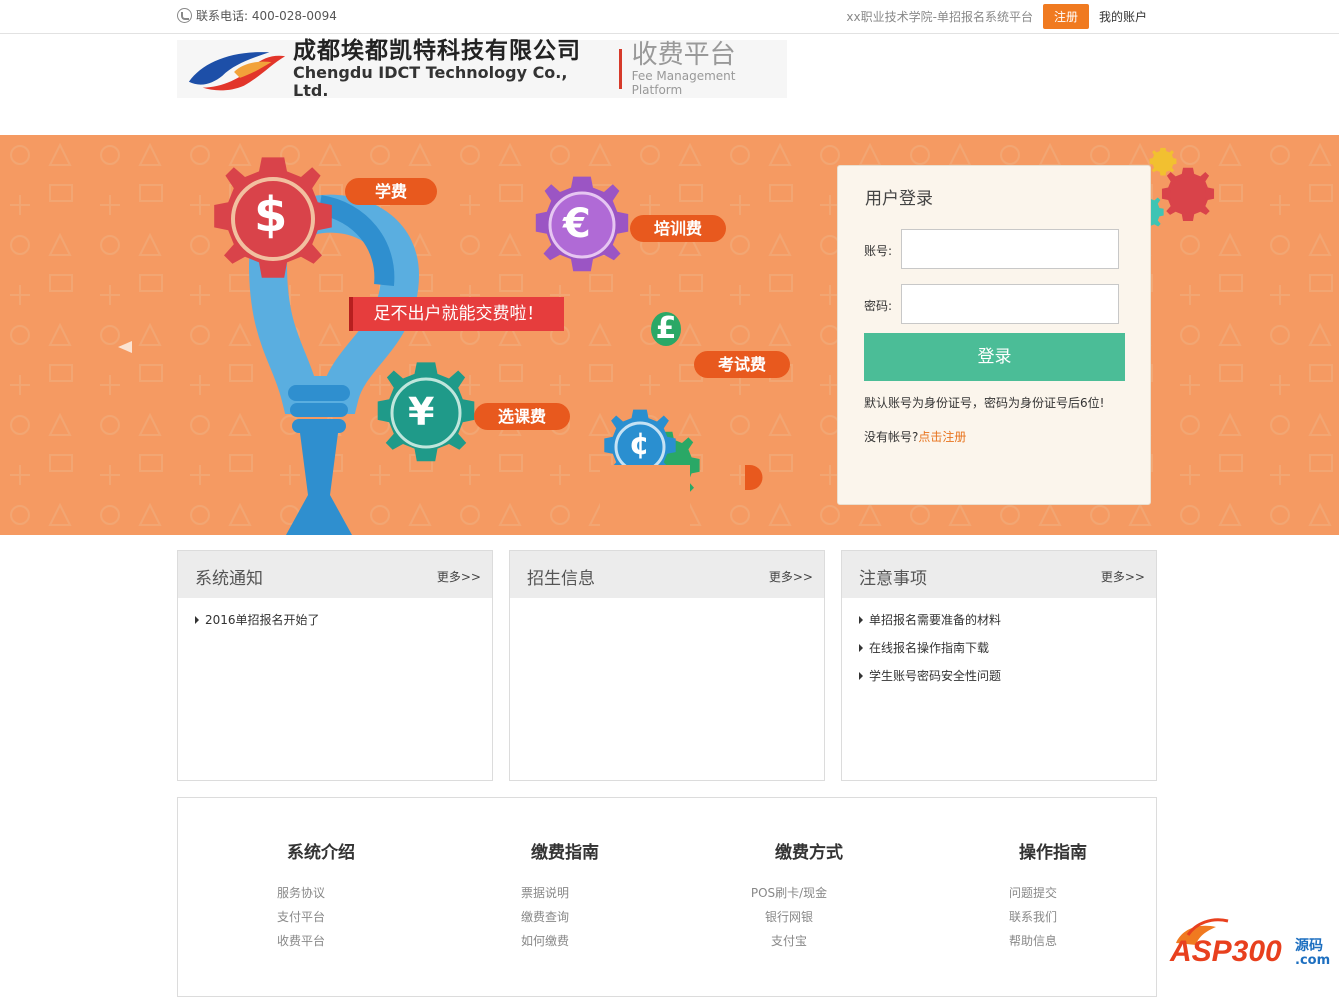 This screenshot has width=1339, height=997. I want to click on footer-link: 服务协议, so click(301, 893).